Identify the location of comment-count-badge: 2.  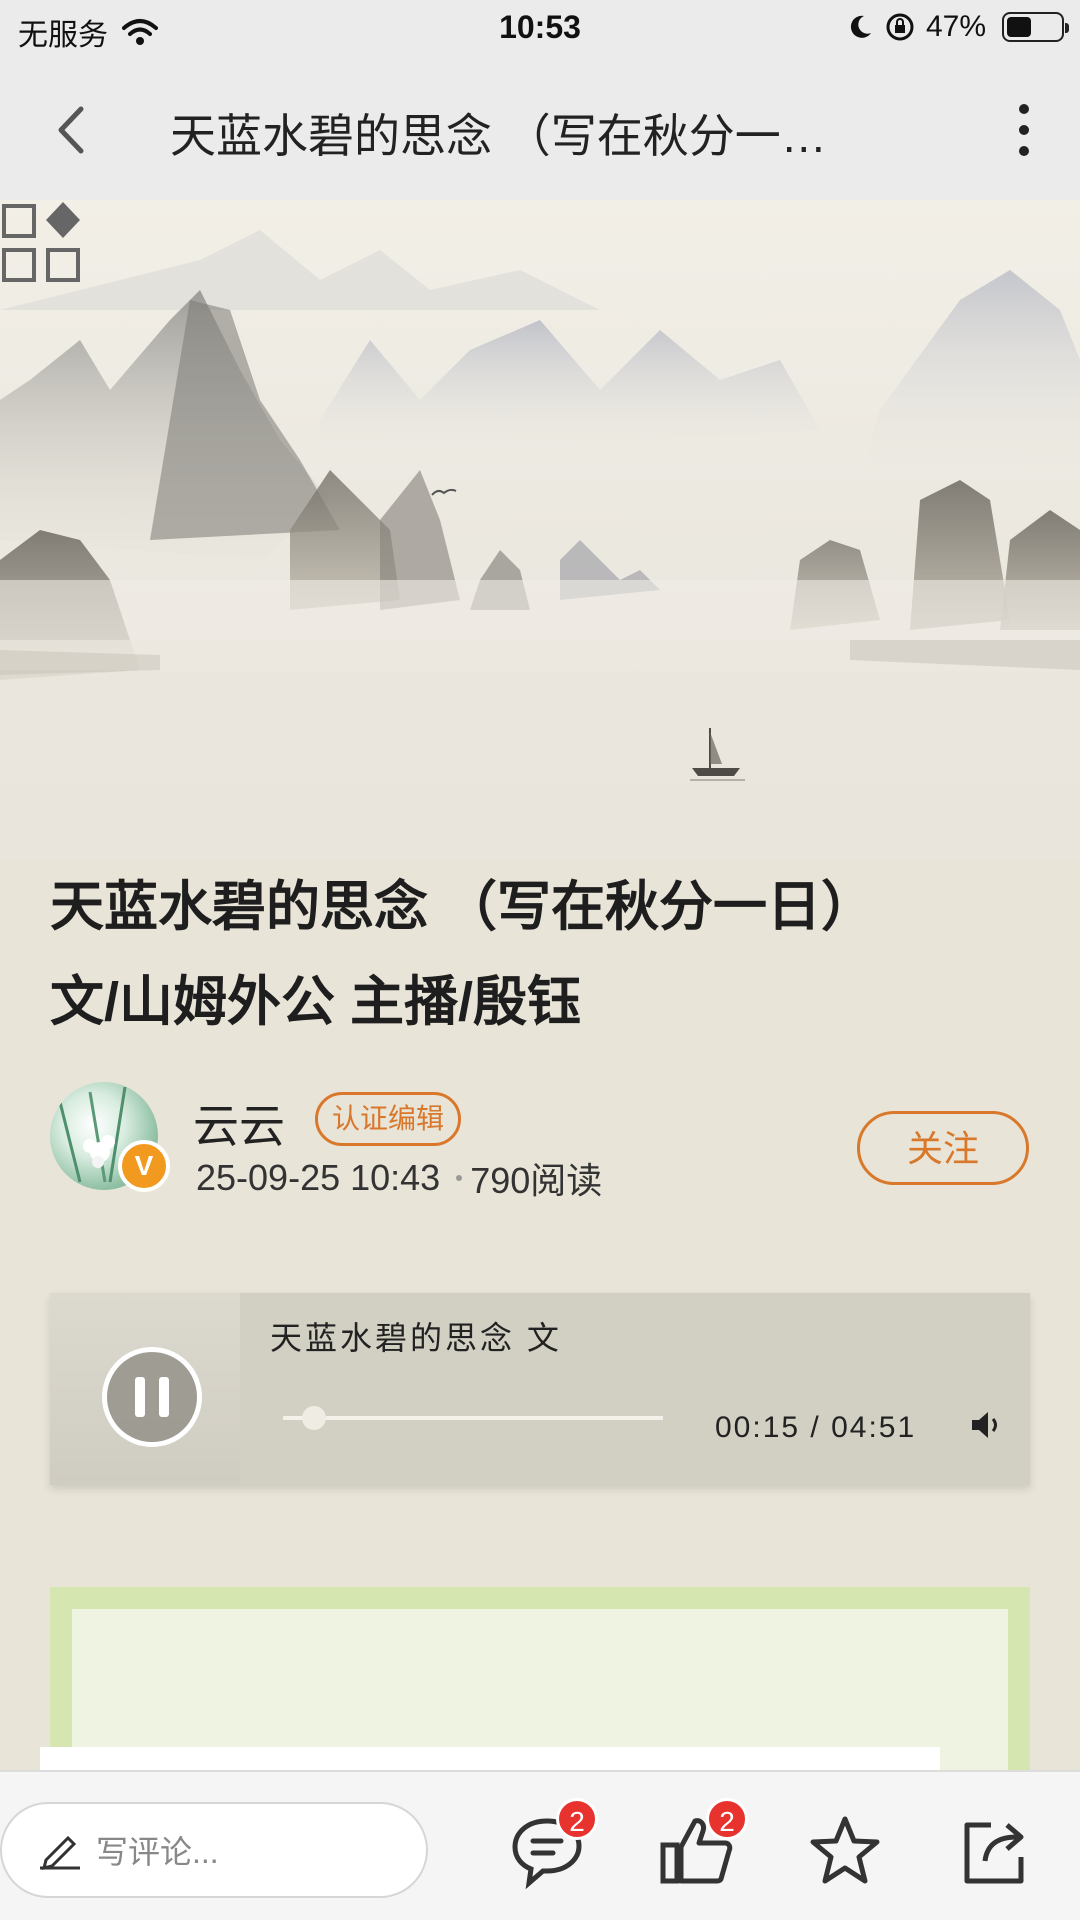
(577, 1819).